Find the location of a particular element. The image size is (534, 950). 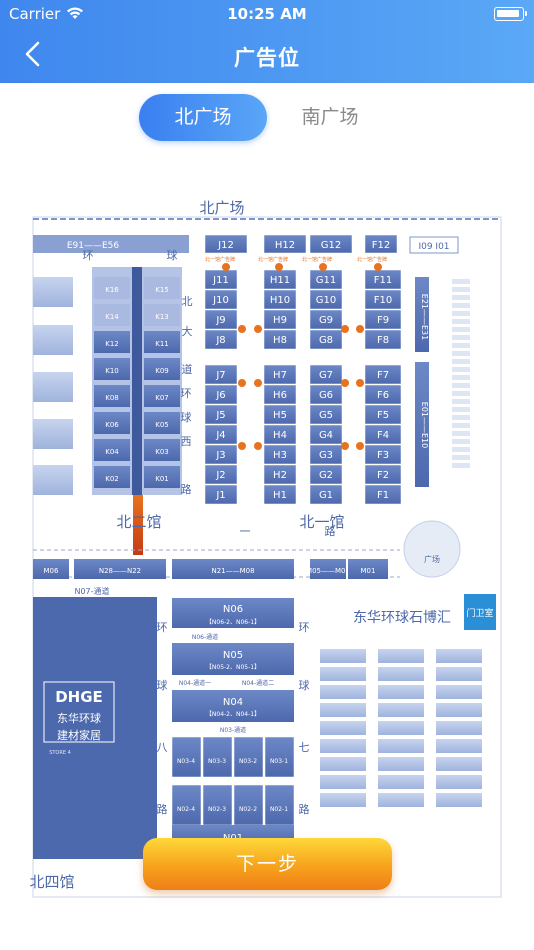

booth-f10-label: F10 is located at coordinates (383, 300).